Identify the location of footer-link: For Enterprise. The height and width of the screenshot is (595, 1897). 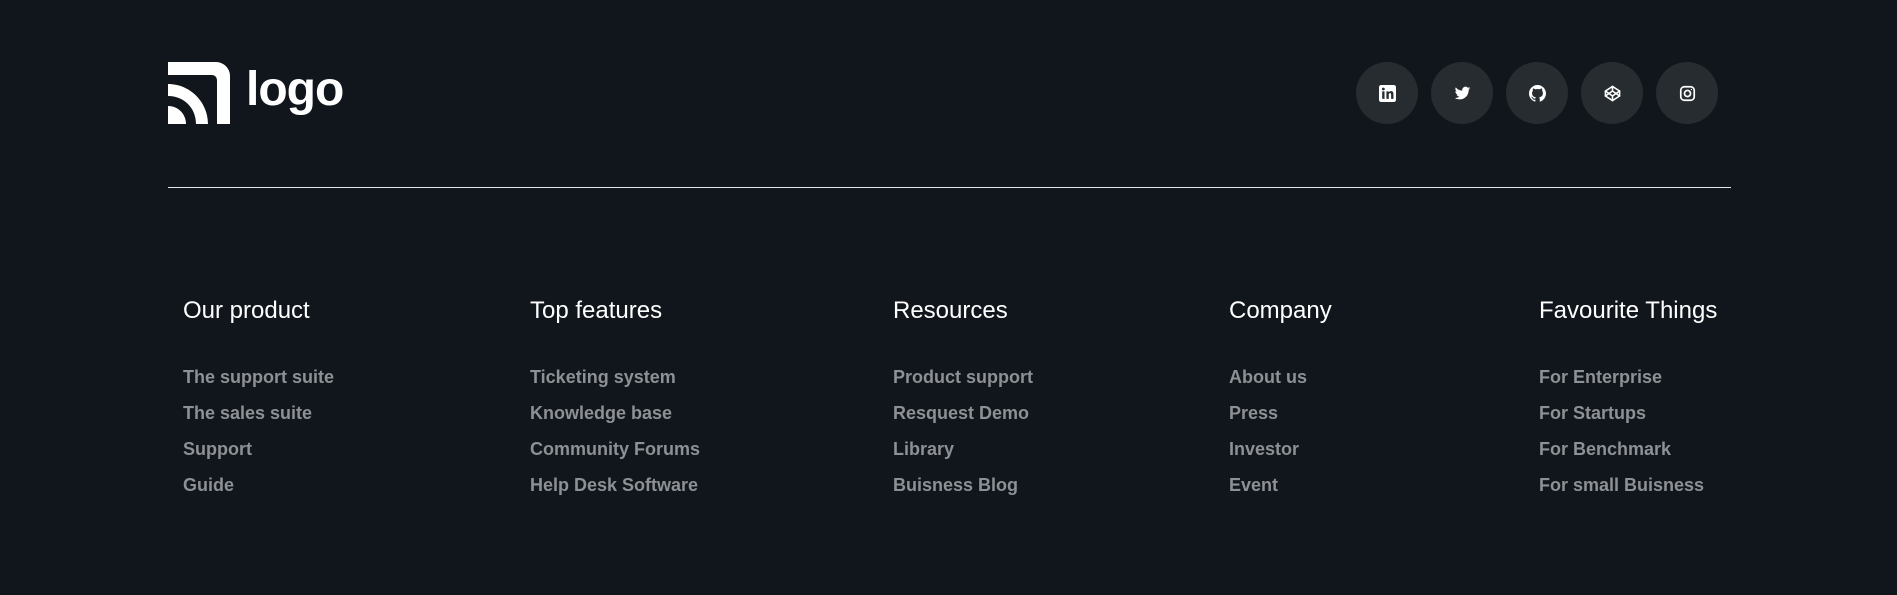
(1628, 377).